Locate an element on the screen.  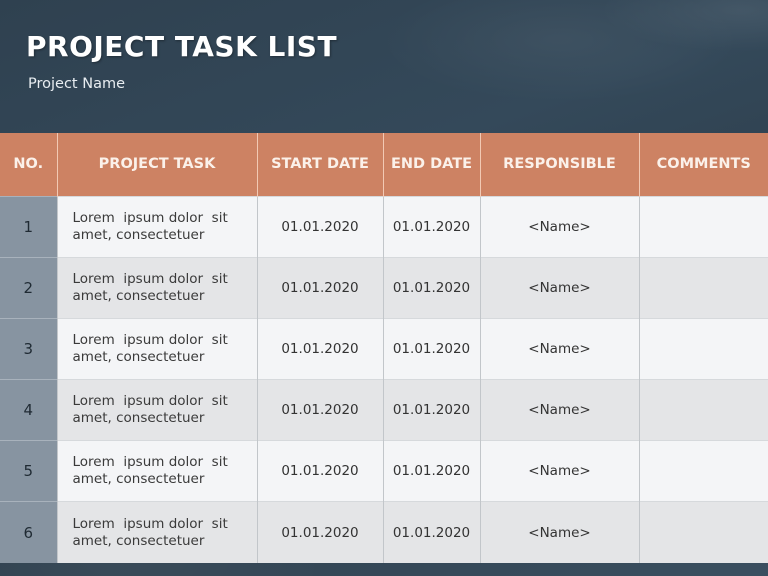
column-header-start-date: START DATE is located at coordinates (319, 164).